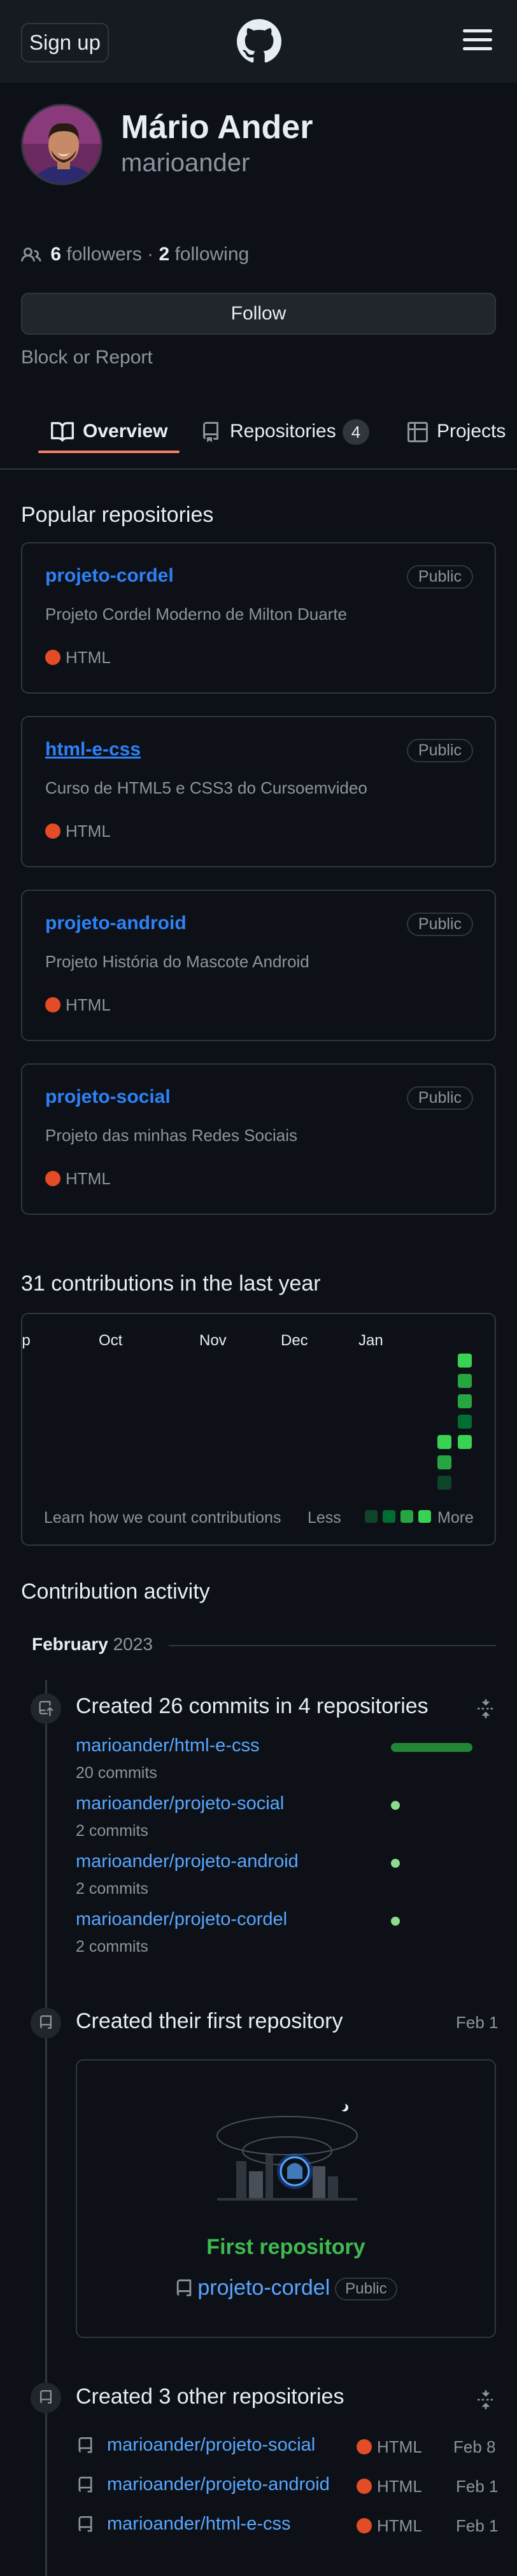 This screenshot has width=517, height=2576. I want to click on month-label: Dec, so click(294, 1340).